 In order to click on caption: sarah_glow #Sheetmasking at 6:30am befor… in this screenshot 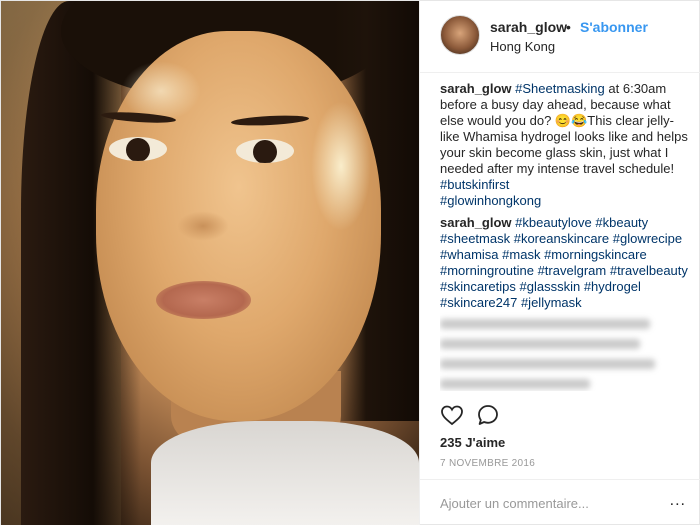, I will do `click(564, 145)`.